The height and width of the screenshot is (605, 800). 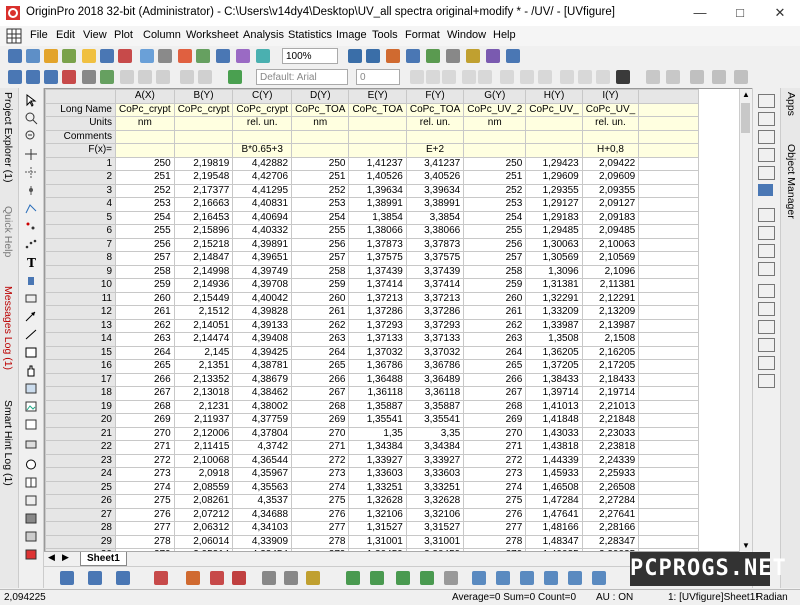 What do you see at coordinates (65, 557) in the screenshot?
I see `sheet-nav-right-icon: ▶` at bounding box center [65, 557].